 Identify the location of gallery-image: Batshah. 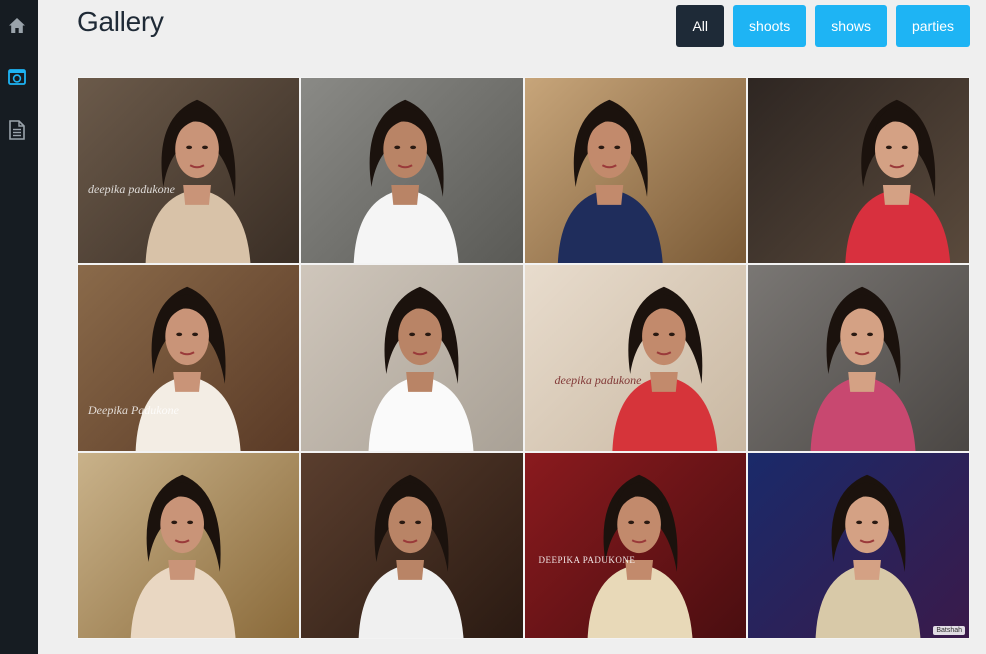
(858, 545).